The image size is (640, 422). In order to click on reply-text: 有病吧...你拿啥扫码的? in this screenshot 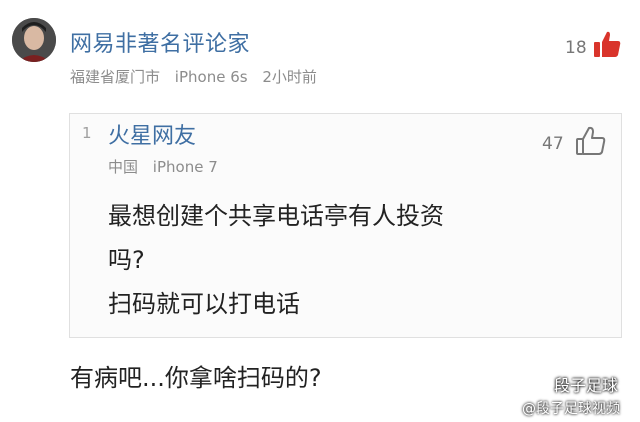, I will do `click(196, 378)`.